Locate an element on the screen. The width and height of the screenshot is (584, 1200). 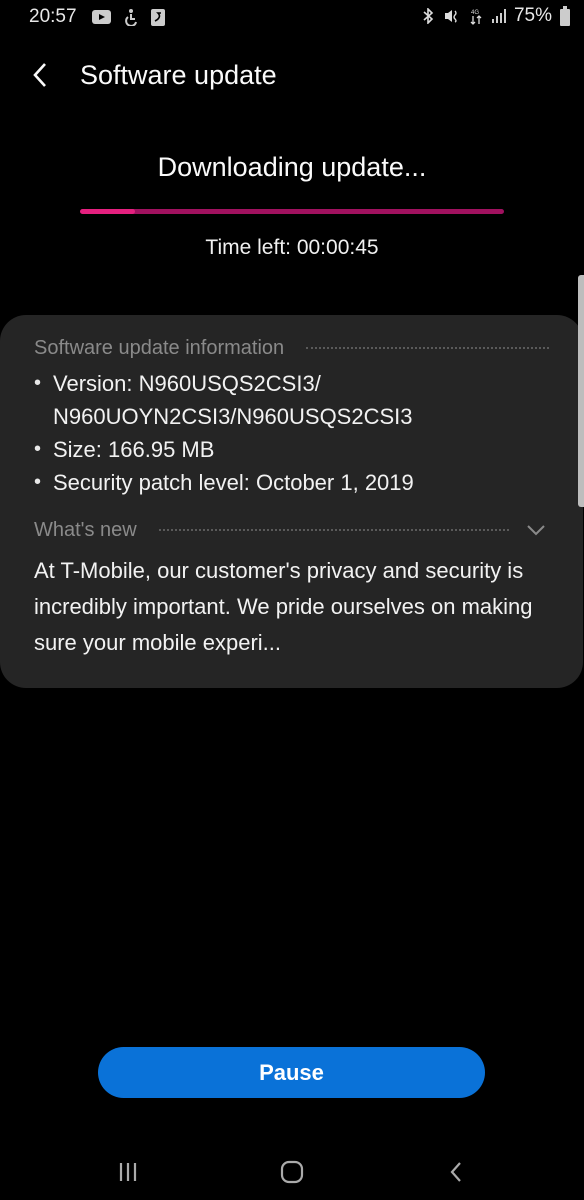
info-item-text: Security patch level: October 1, 2019 is located at coordinates (233, 482).